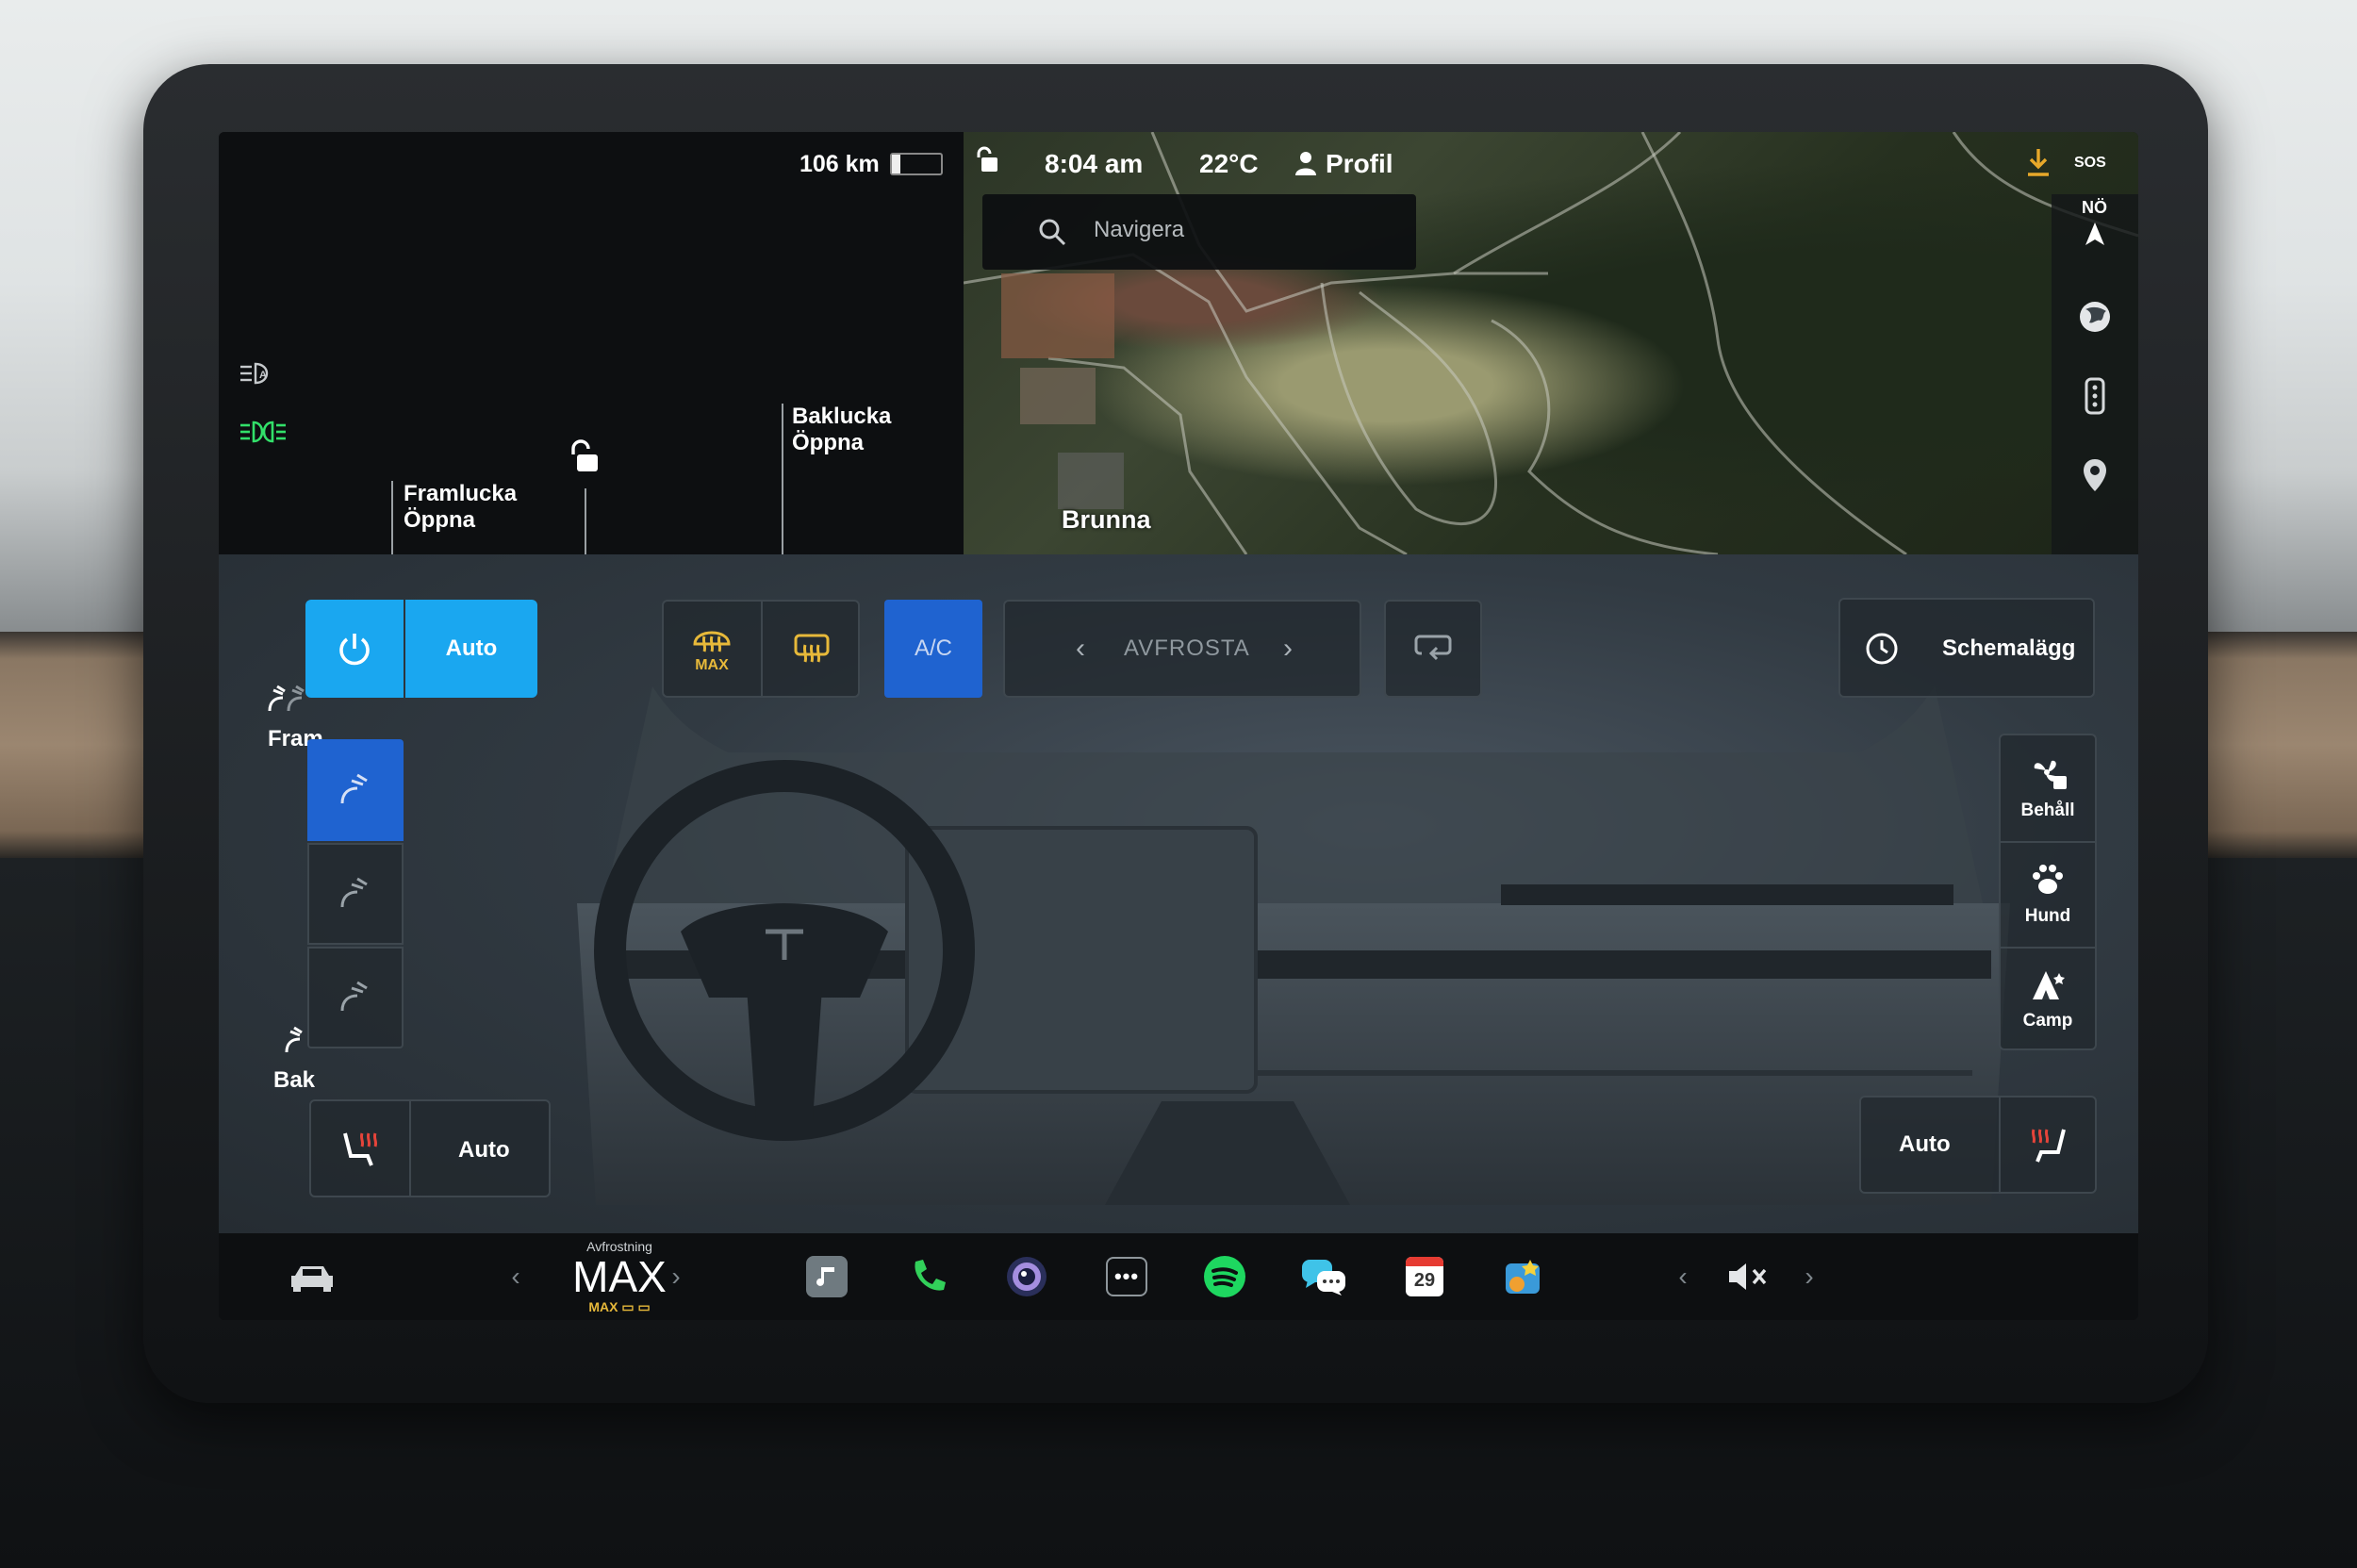 This screenshot has width=2357, height=1568. Describe the element at coordinates (1359, 164) in the screenshot. I see `profile-button: Profil` at that location.